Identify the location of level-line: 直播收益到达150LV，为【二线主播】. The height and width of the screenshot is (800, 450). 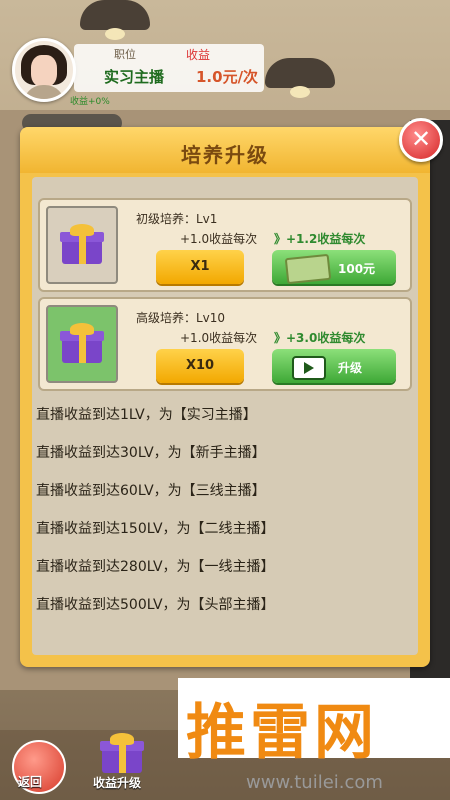
(155, 529).